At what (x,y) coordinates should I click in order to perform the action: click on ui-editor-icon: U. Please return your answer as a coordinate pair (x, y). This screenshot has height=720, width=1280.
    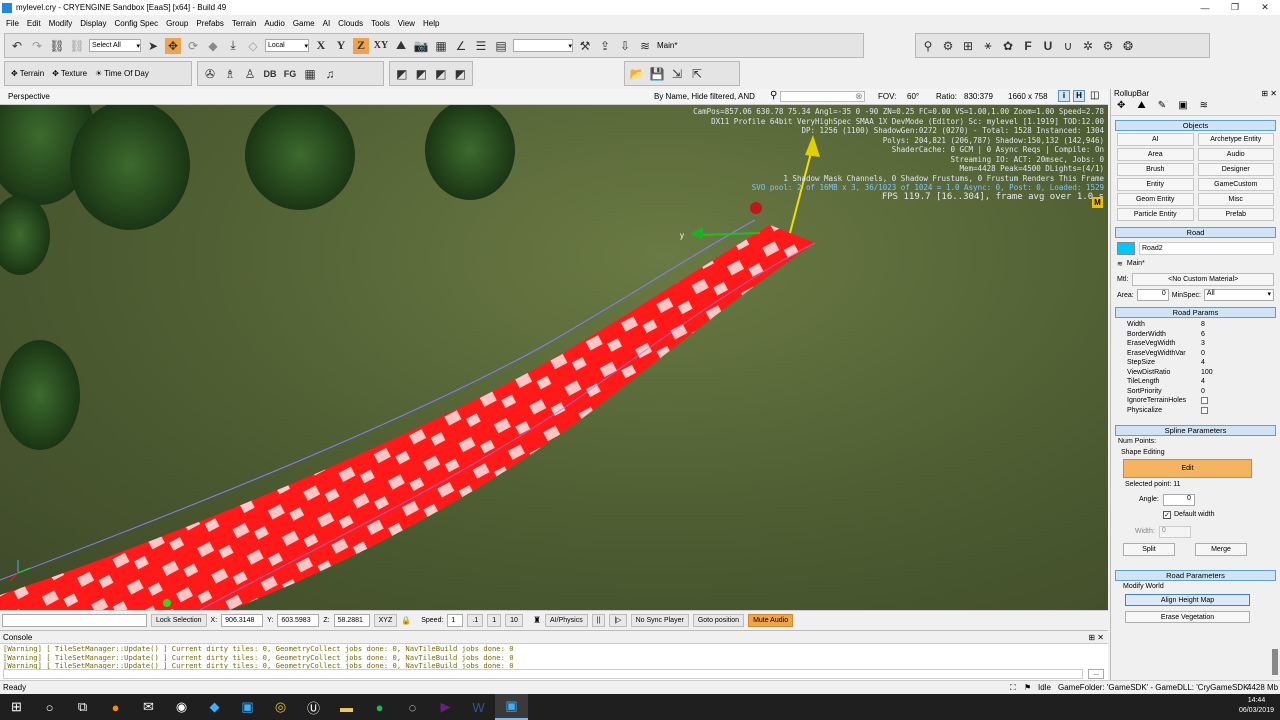
    Looking at the image, I should click on (1048, 46).